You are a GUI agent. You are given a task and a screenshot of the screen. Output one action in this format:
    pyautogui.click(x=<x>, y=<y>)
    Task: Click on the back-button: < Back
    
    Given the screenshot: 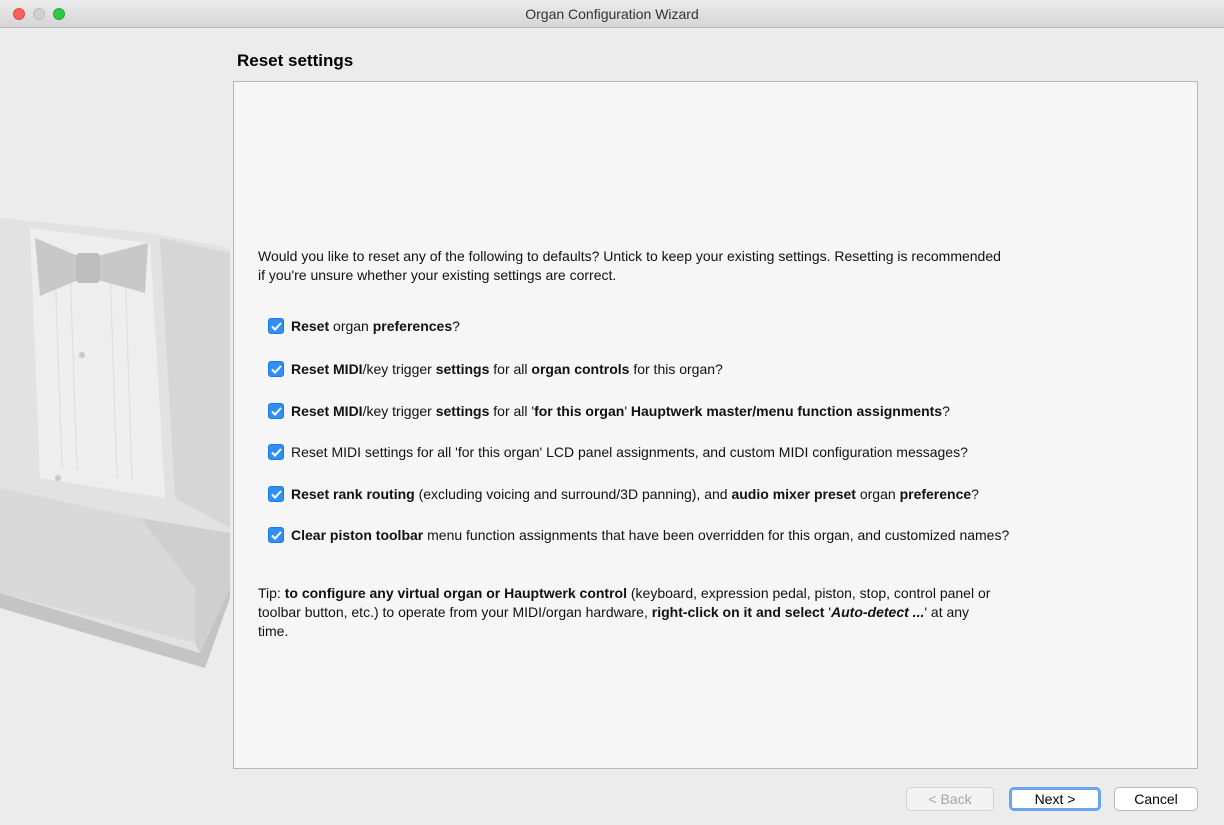 What is the action you would take?
    pyautogui.click(x=950, y=799)
    